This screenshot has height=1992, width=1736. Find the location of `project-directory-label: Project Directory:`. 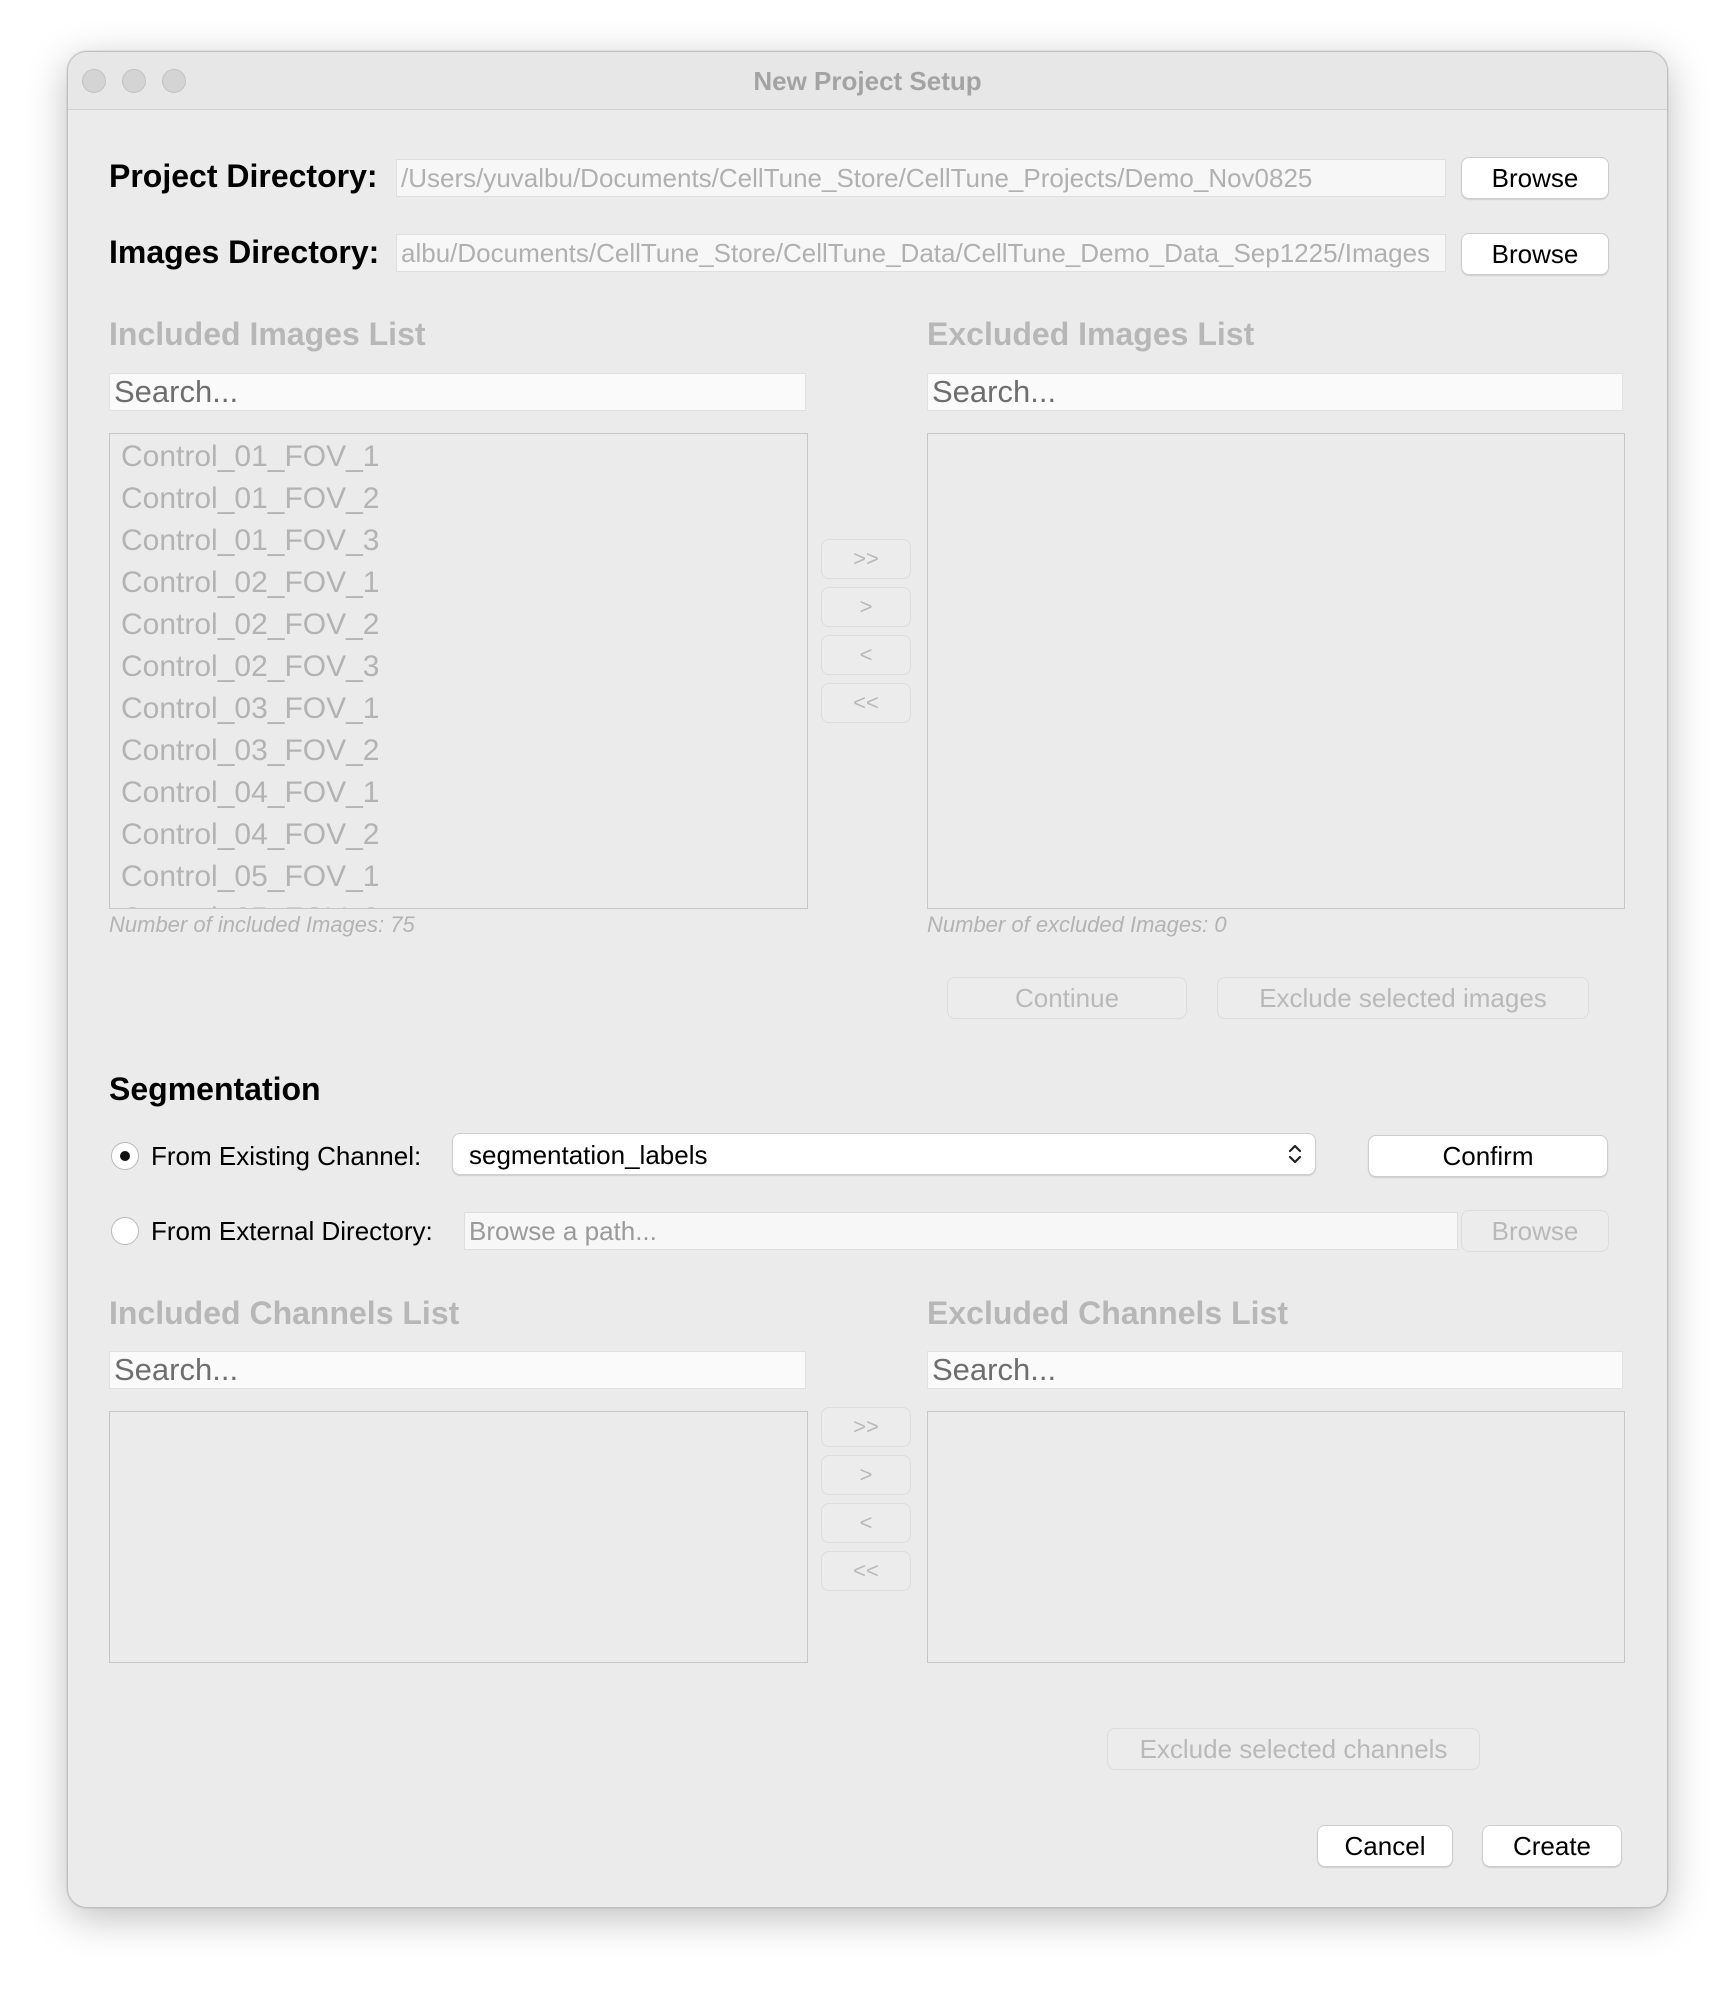

project-directory-label: Project Directory: is located at coordinates (243, 176).